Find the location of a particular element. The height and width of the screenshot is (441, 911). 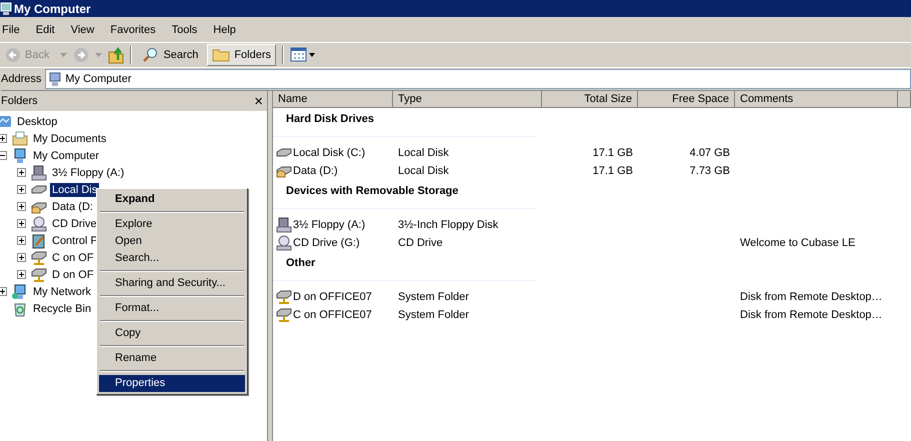

menu-item: Expand is located at coordinates (172, 199).